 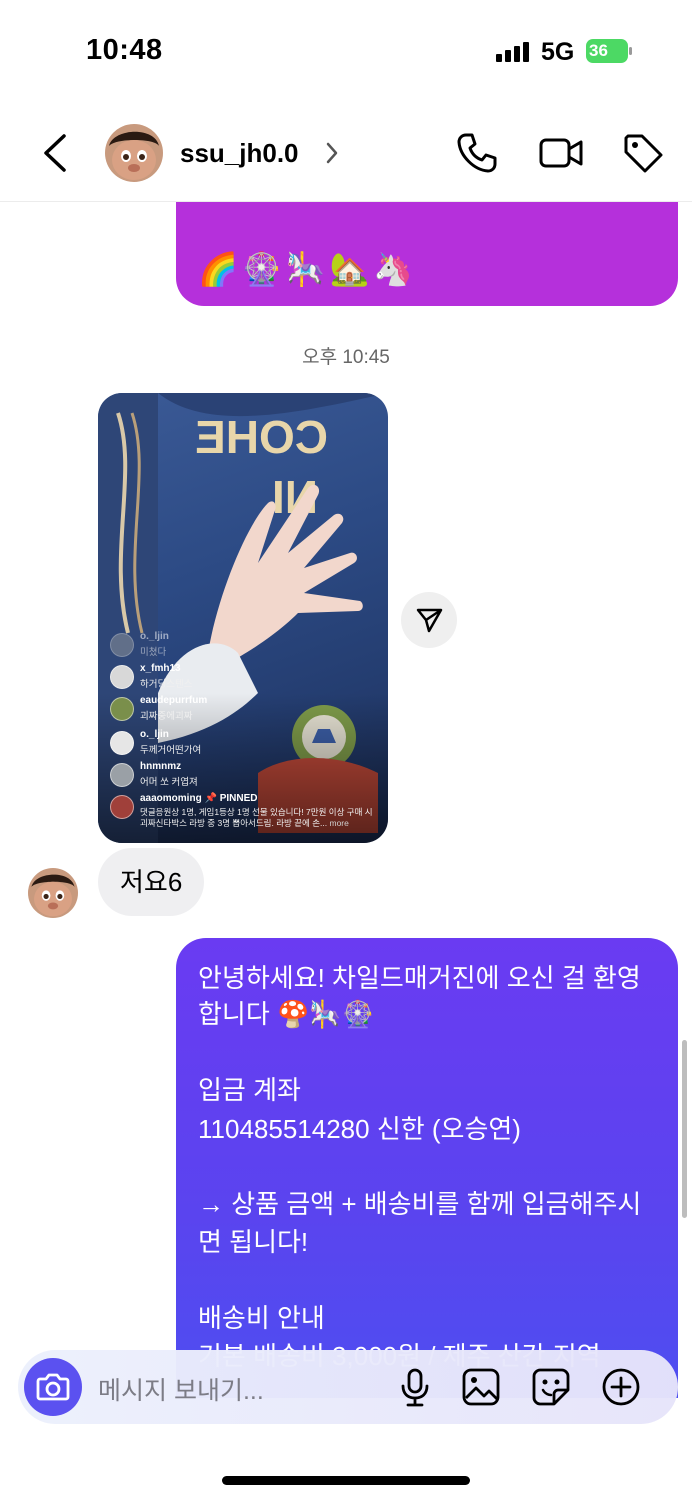 What do you see at coordinates (124, 50) in the screenshot?
I see `status-time: 10:48` at bounding box center [124, 50].